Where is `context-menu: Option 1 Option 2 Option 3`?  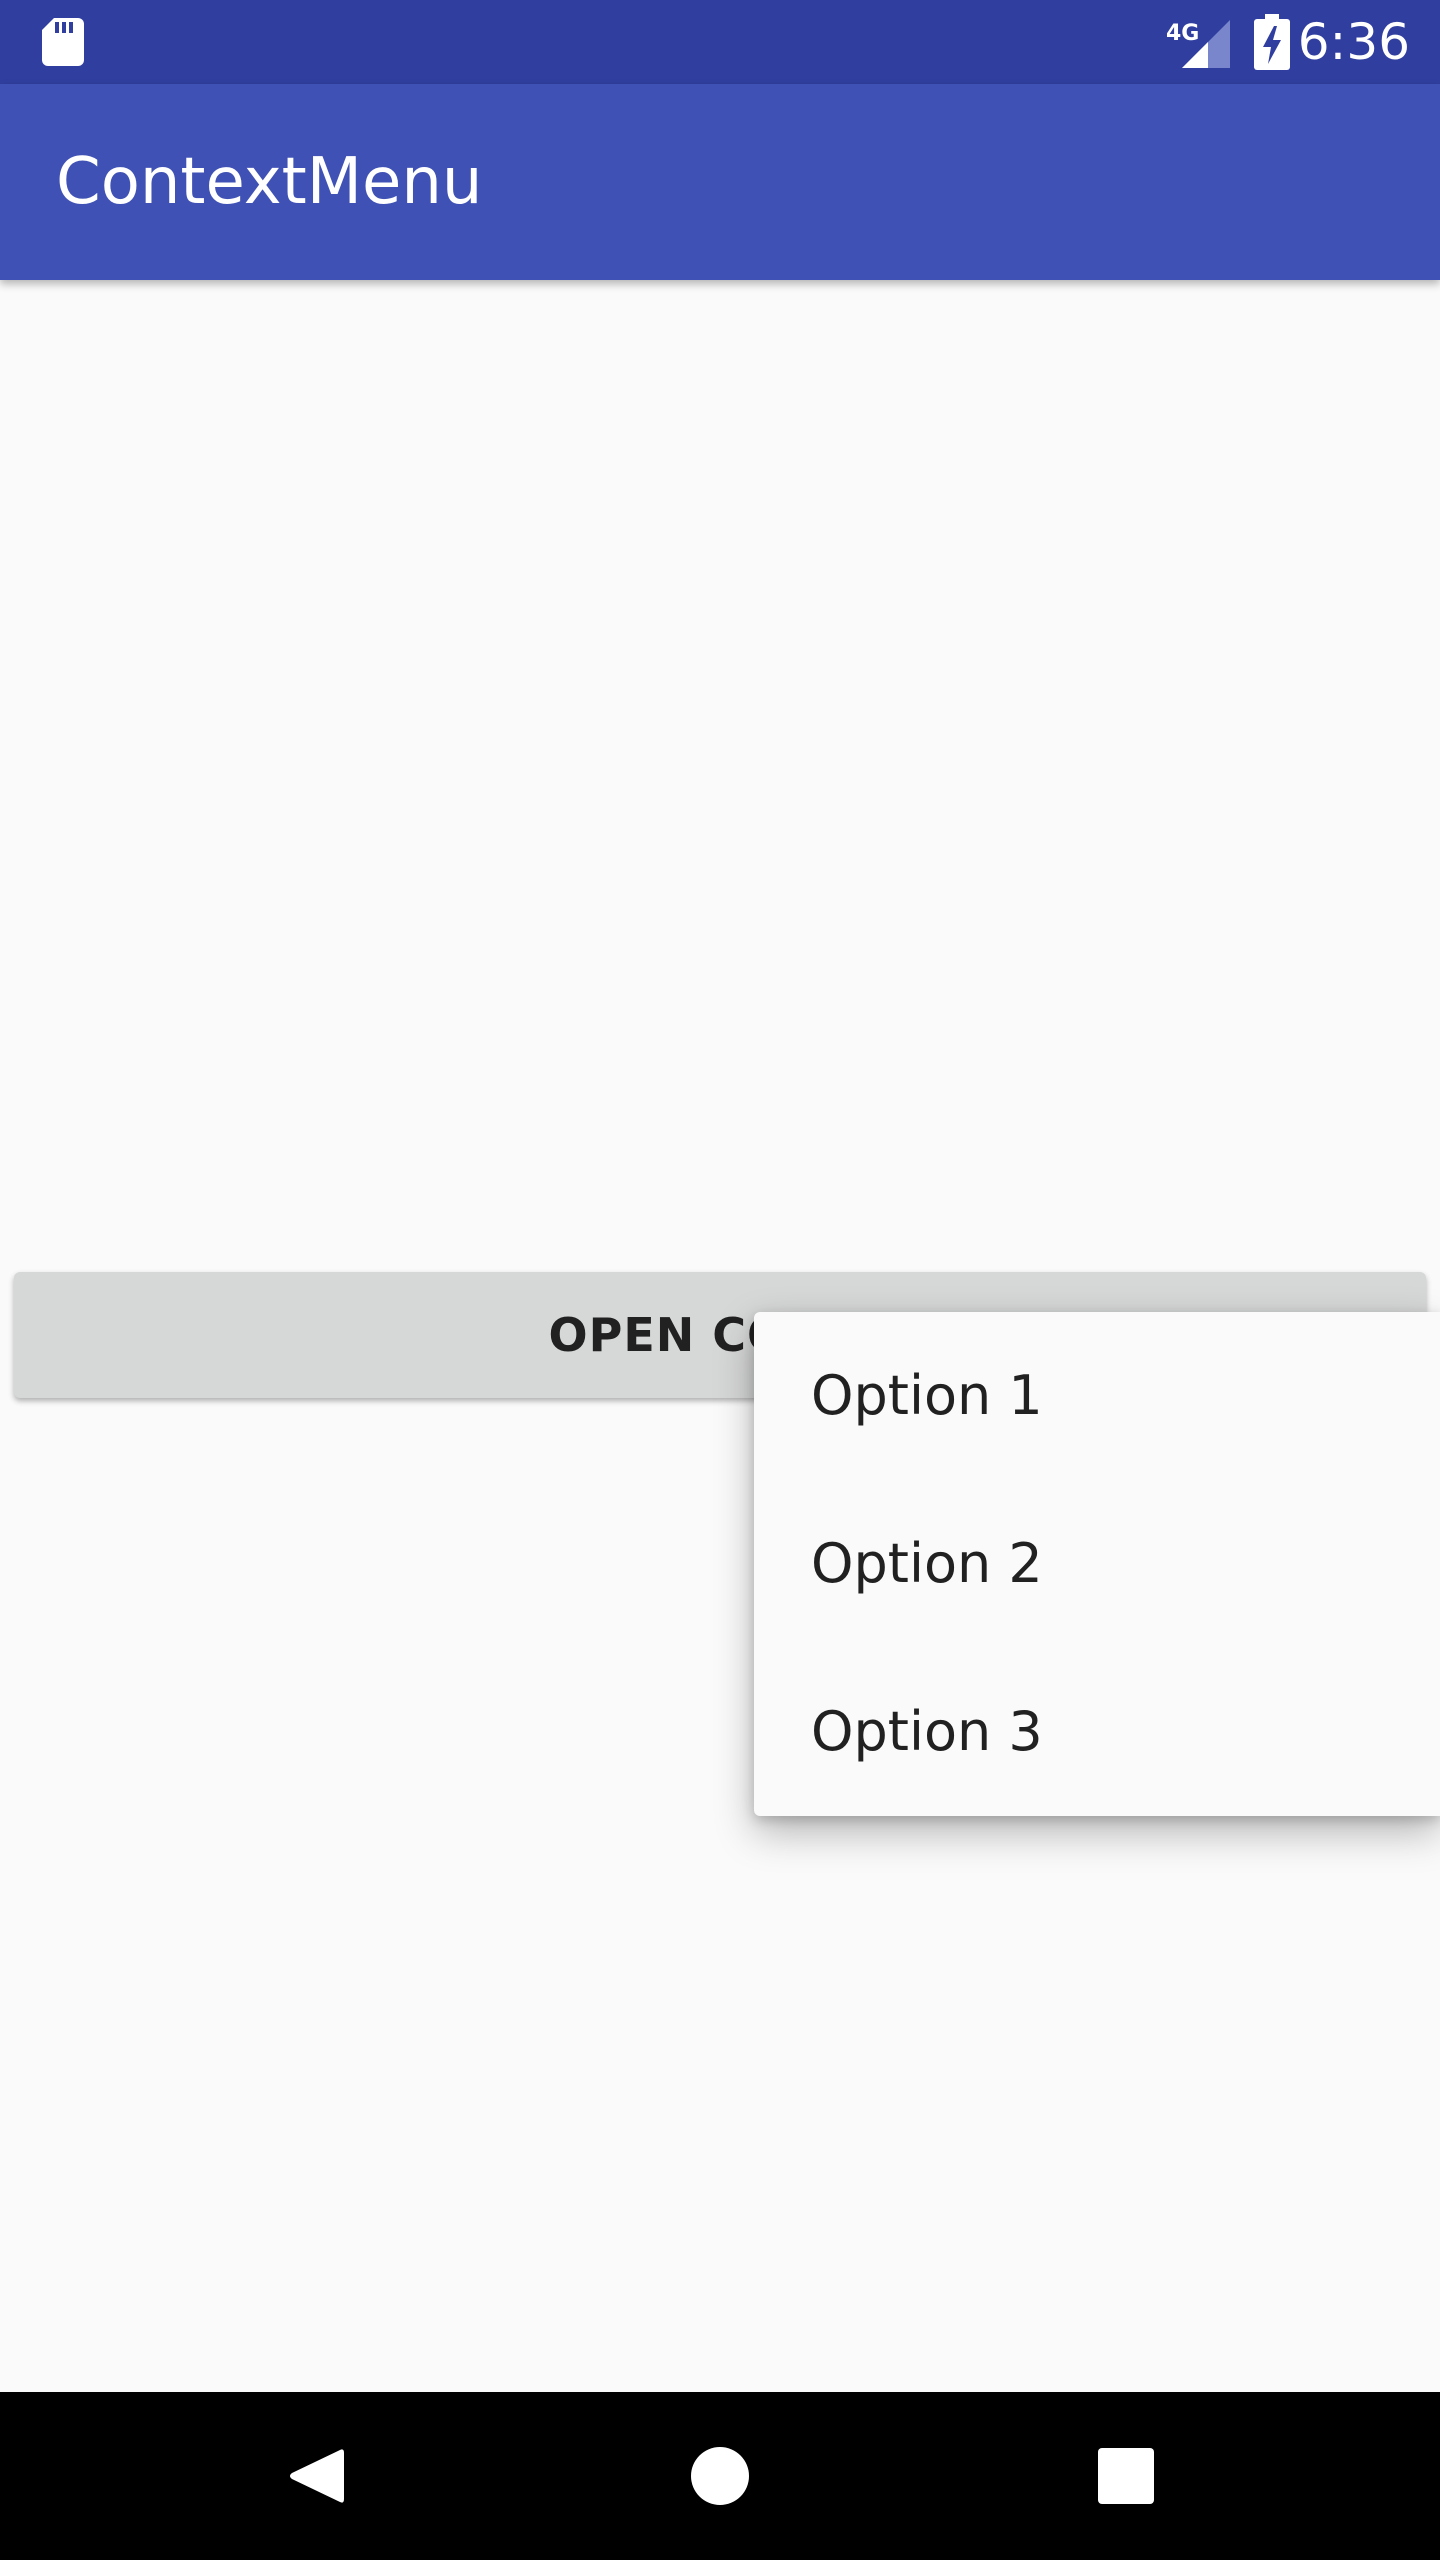 context-menu: Option 1 Option 2 Option 3 is located at coordinates (1097, 1564).